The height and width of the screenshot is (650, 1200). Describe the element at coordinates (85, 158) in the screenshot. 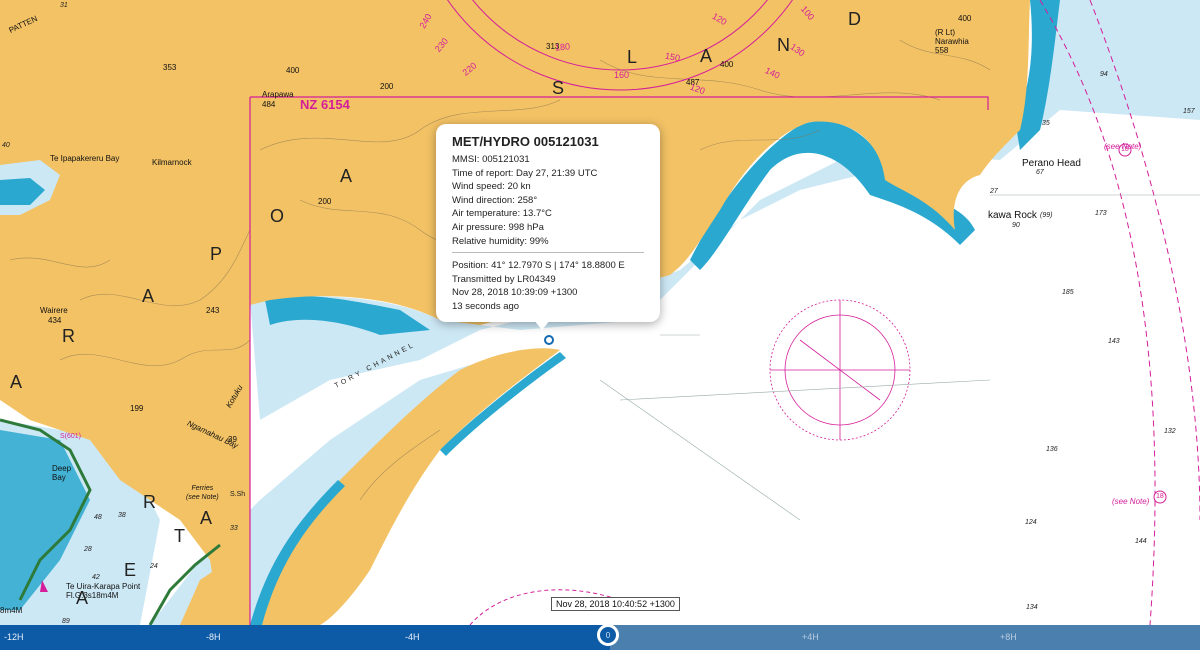

I see `label-te-ipapakereru-bay: Te Ipapakereru Bay` at that location.